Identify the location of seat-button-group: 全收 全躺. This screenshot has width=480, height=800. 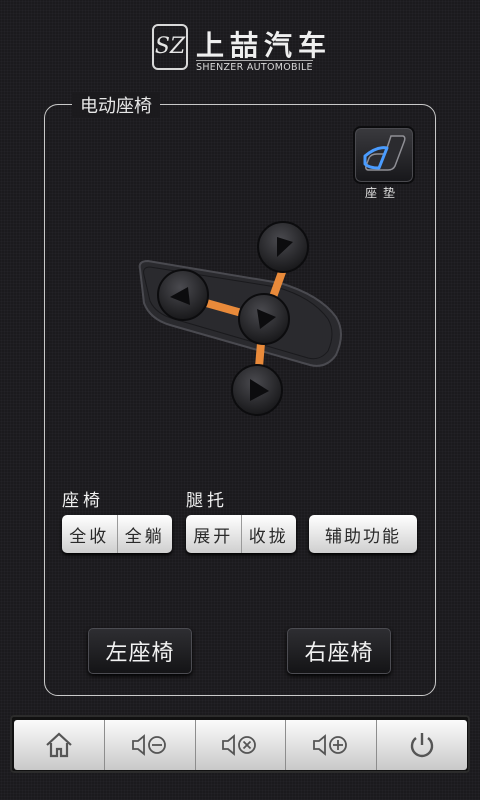
(117, 534).